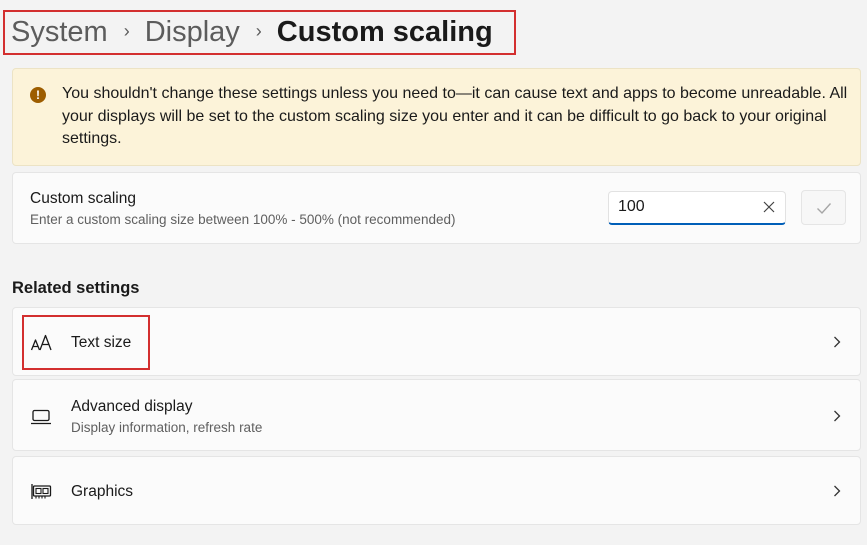  Describe the element at coordinates (631, 207) in the screenshot. I see `custom-scaling-input-value: 100` at that location.